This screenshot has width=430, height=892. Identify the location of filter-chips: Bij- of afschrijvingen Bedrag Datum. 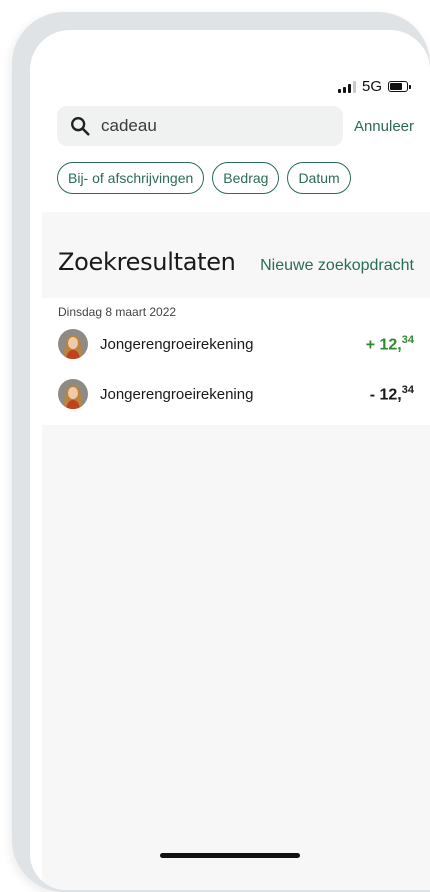
(204, 178).